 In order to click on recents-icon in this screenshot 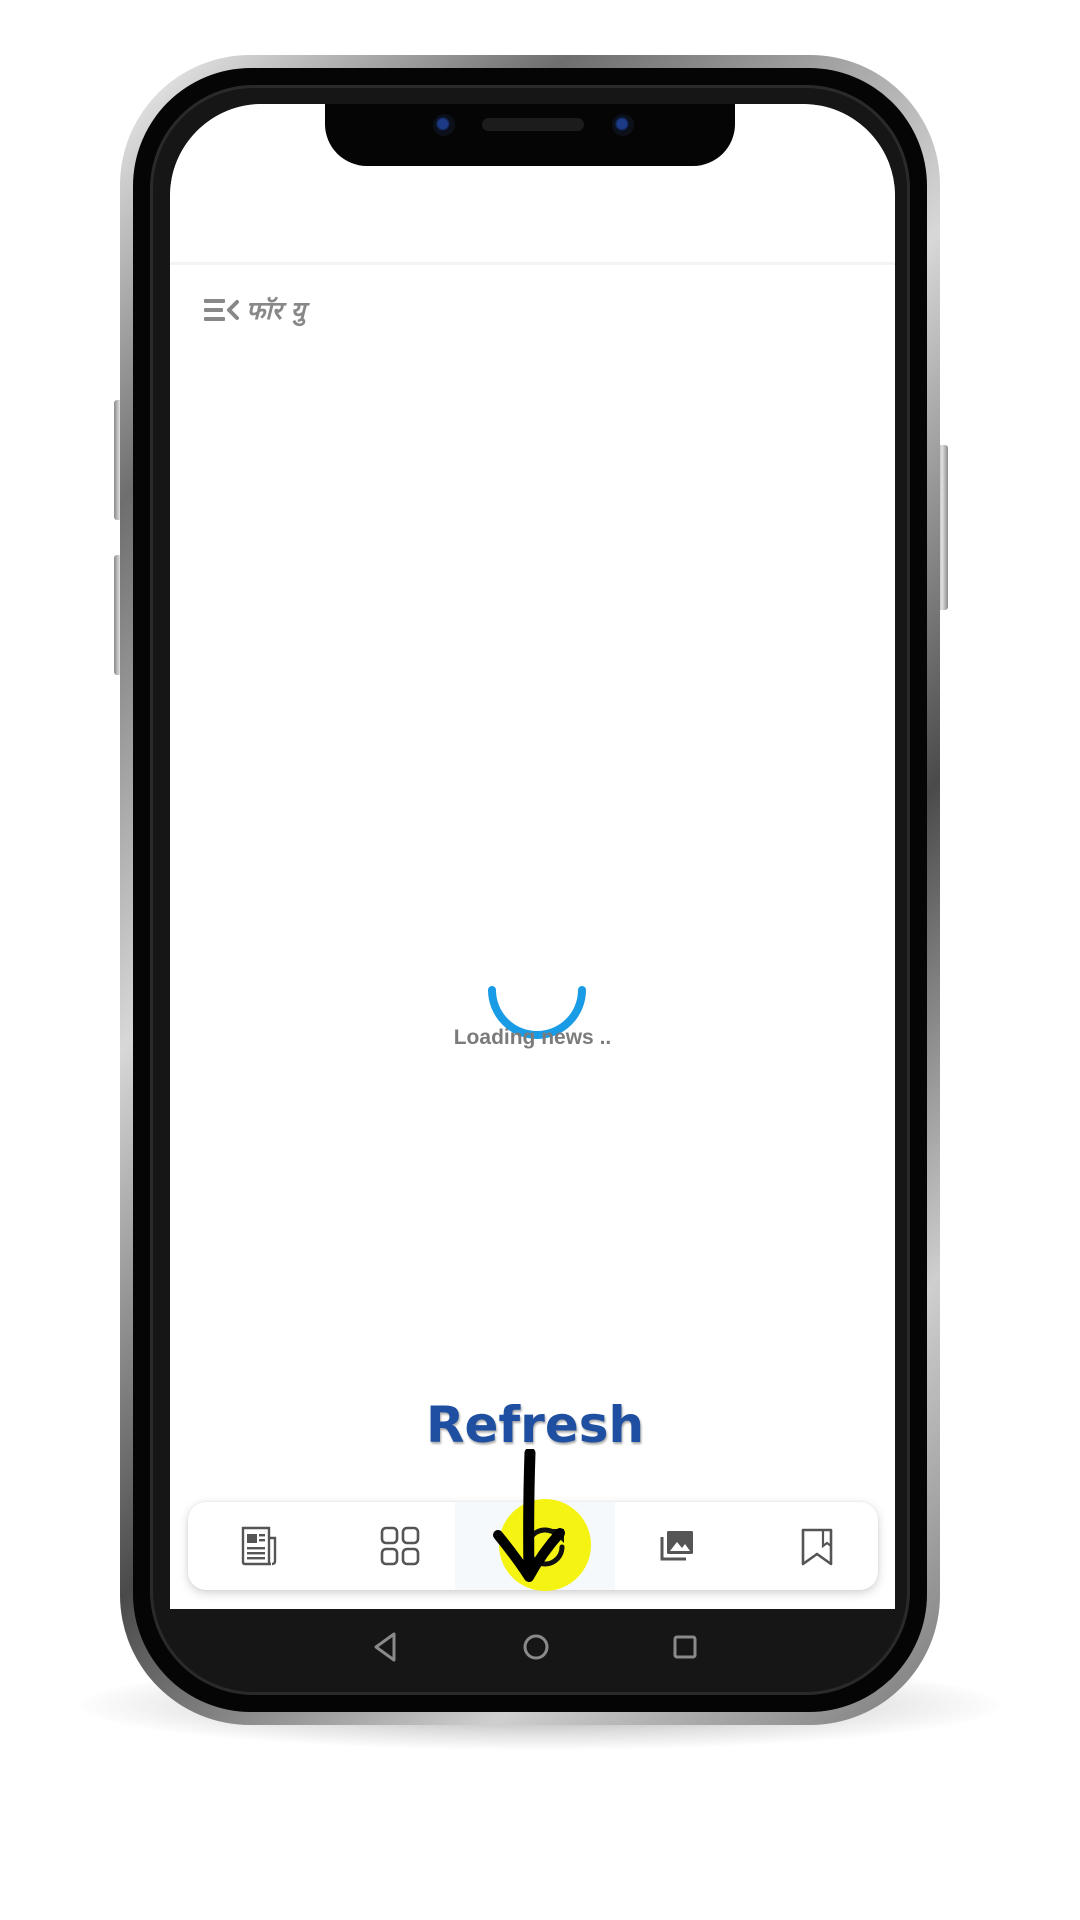, I will do `click(685, 1647)`.